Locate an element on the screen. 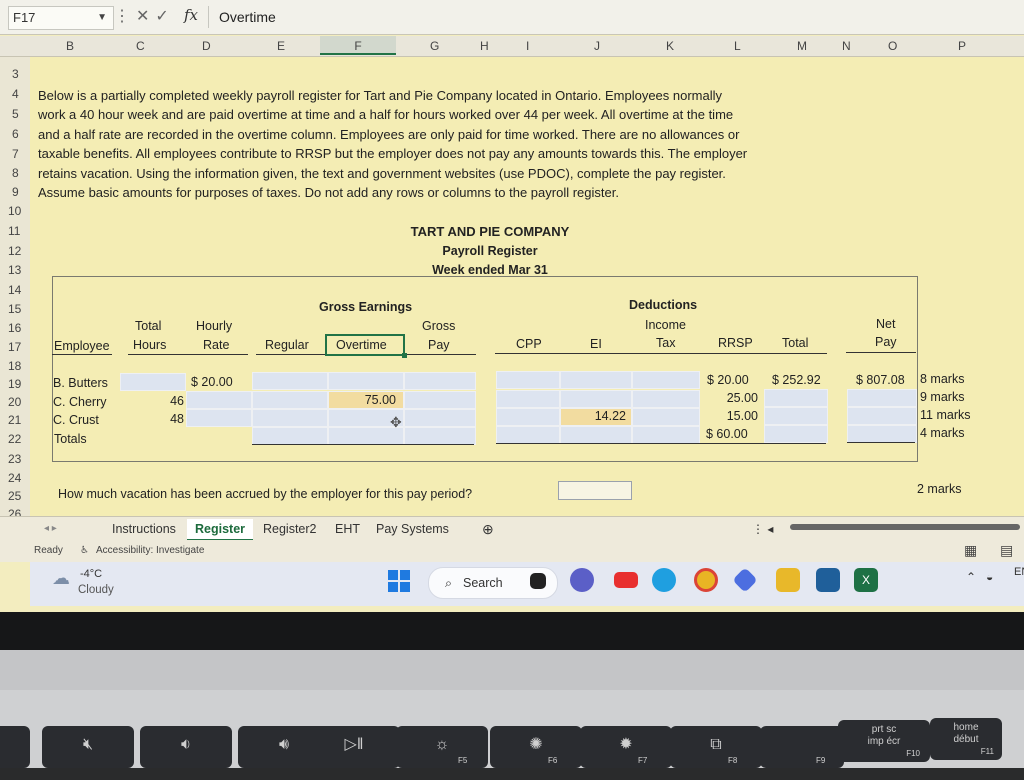 The height and width of the screenshot is (780, 1024). key-f5: ☼ F5 is located at coordinates (442, 747).